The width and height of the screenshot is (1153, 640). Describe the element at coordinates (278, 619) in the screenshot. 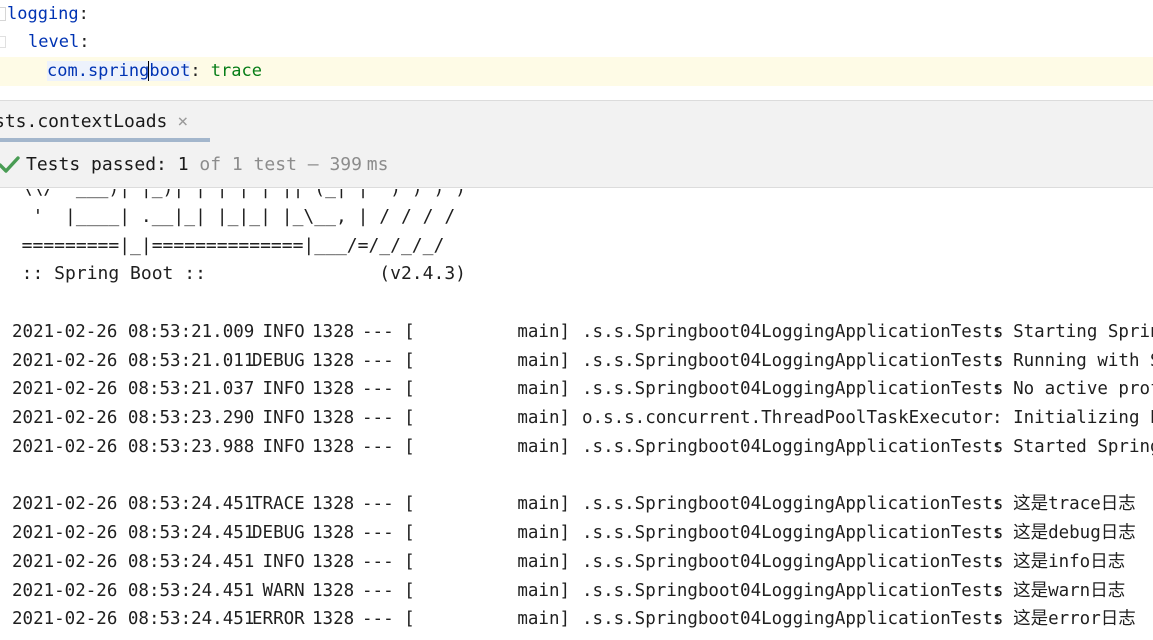

I see `log-level: ERROR` at that location.